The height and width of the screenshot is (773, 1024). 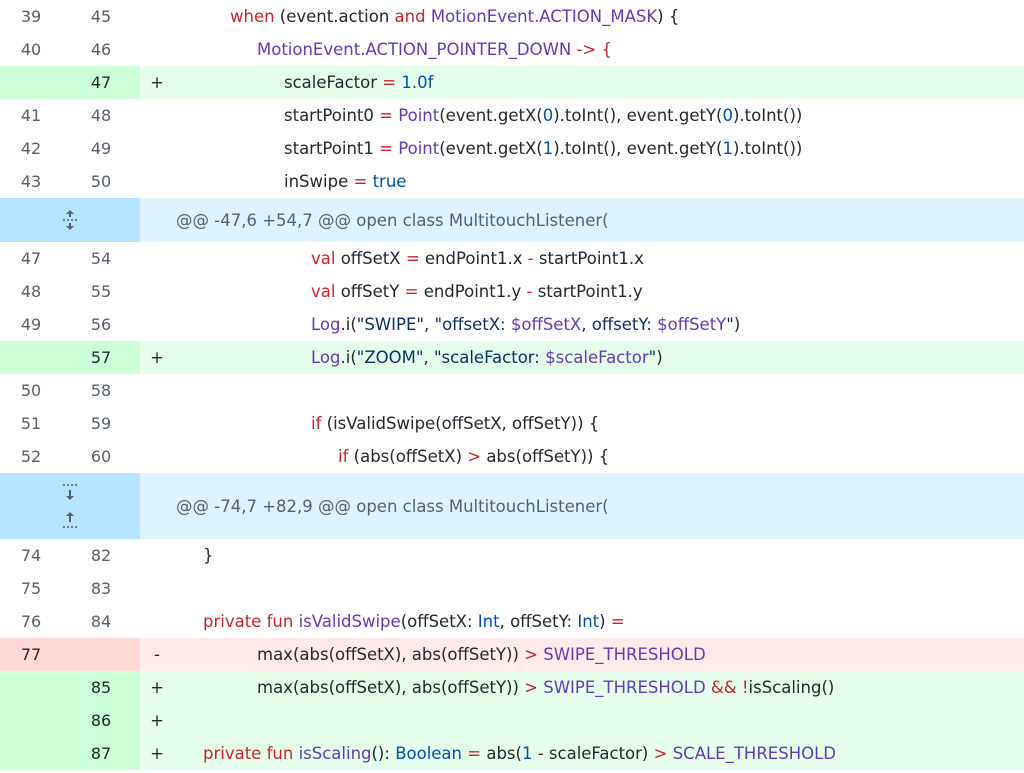 I want to click on new-line-number: 49, so click(x=101, y=148).